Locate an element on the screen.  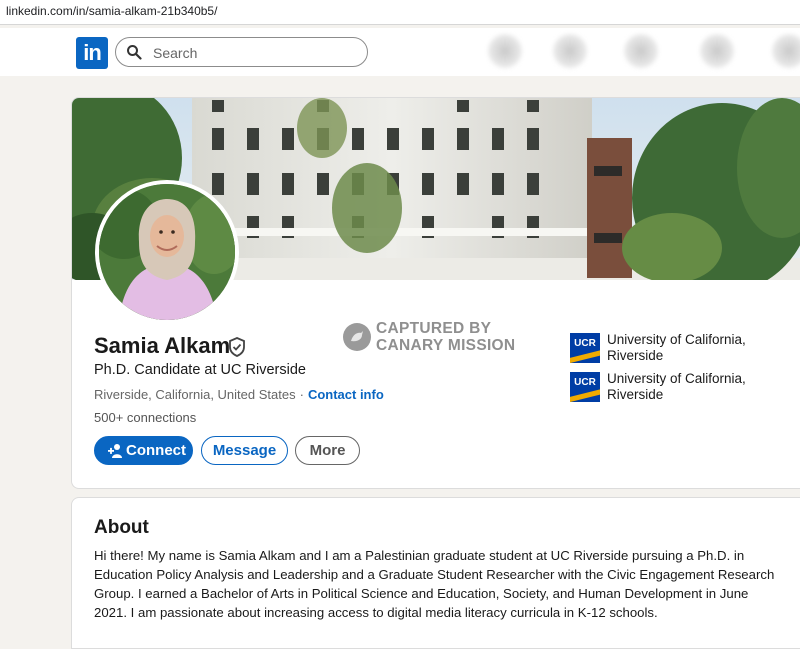
top-navigation: in is located at coordinates (400, 52).